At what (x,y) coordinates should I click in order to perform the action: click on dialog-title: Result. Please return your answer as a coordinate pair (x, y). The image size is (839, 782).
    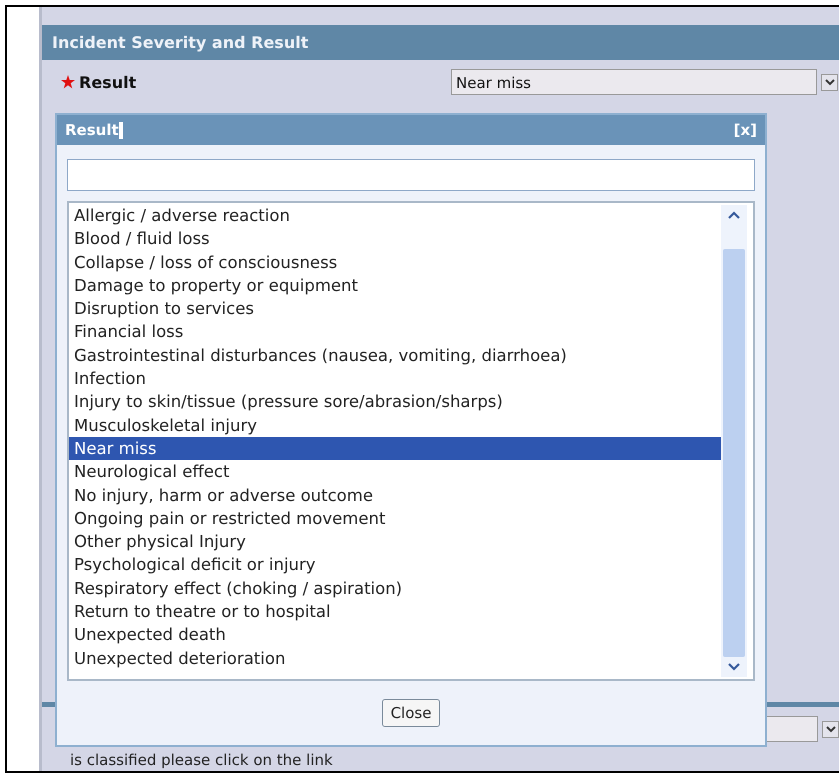
    Looking at the image, I should click on (92, 130).